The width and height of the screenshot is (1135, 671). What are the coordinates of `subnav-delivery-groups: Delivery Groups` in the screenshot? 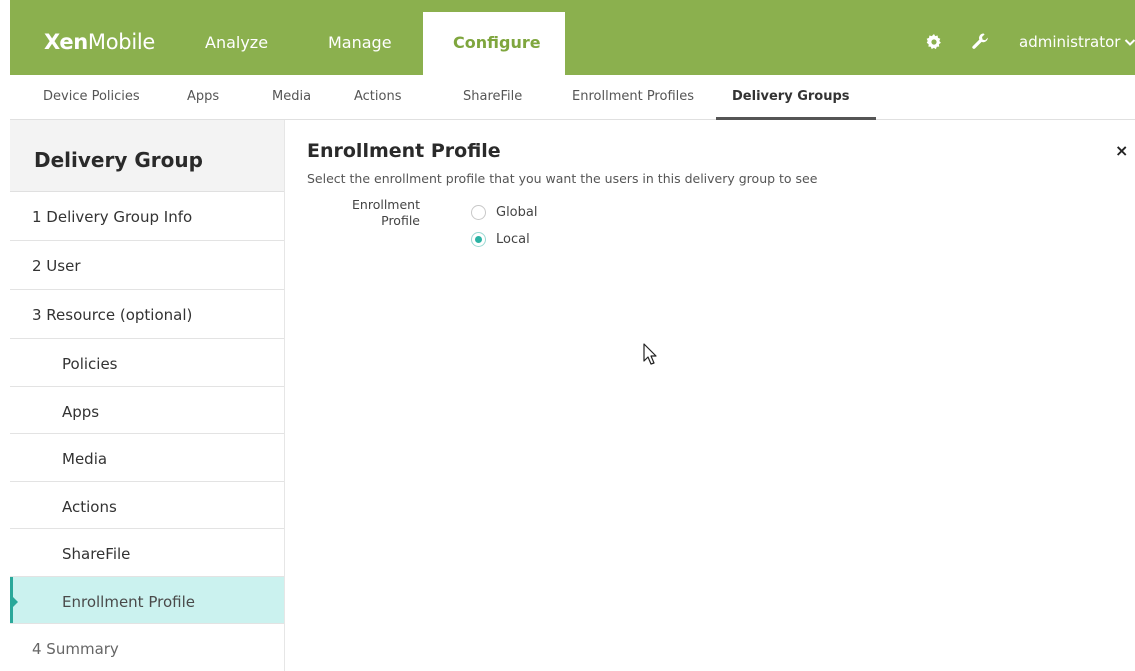 It's located at (791, 96).